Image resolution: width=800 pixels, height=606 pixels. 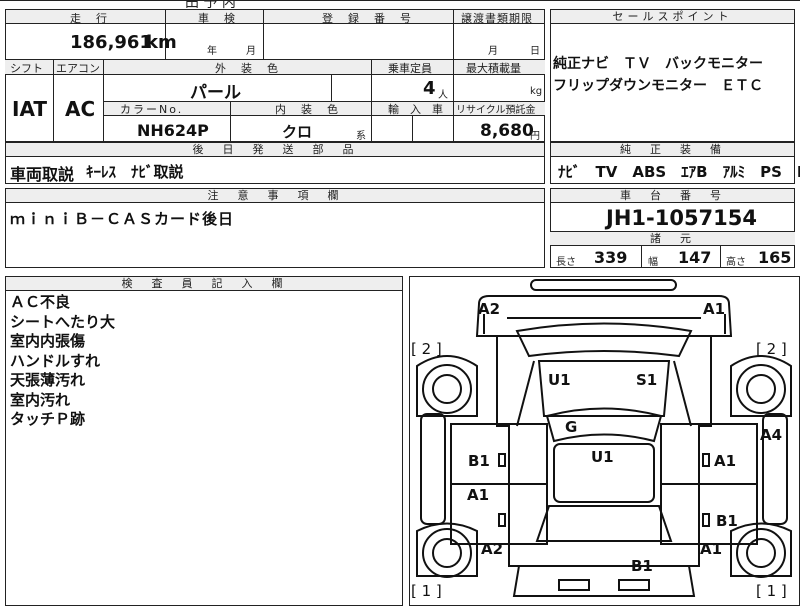 What do you see at coordinates (604, 523) in the screenshot?
I see `rear-window-shape` at bounding box center [604, 523].